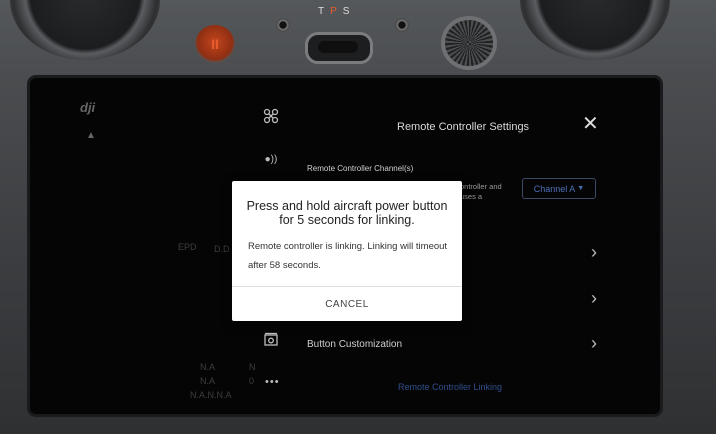 This screenshot has width=716, height=434. Describe the element at coordinates (463, 127) in the screenshot. I see `settings-title: Remote Controller Settings` at that location.